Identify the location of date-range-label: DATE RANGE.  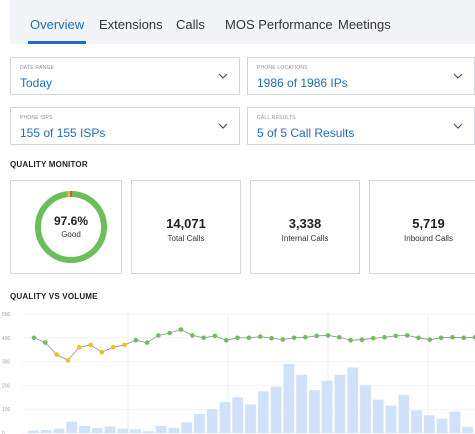
(37, 68).